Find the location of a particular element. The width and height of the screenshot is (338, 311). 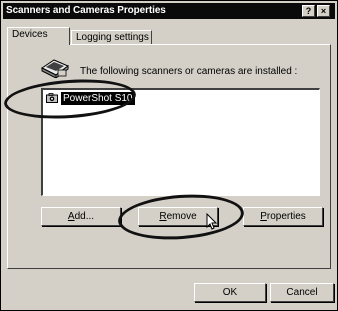

cancel-button: Cancel is located at coordinates (302, 292).